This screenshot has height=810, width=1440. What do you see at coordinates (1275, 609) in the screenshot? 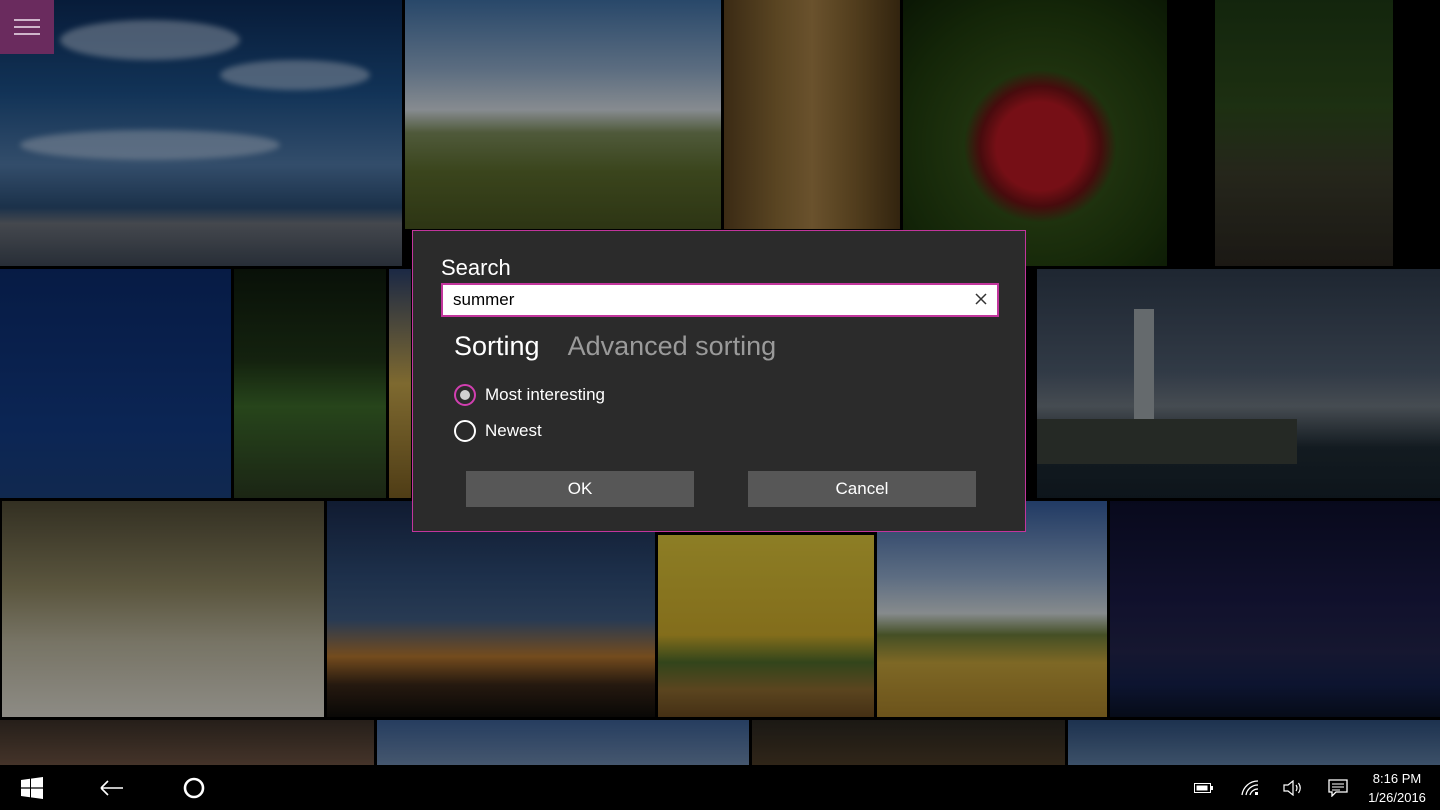
I see `photo-tile-city-night` at bounding box center [1275, 609].